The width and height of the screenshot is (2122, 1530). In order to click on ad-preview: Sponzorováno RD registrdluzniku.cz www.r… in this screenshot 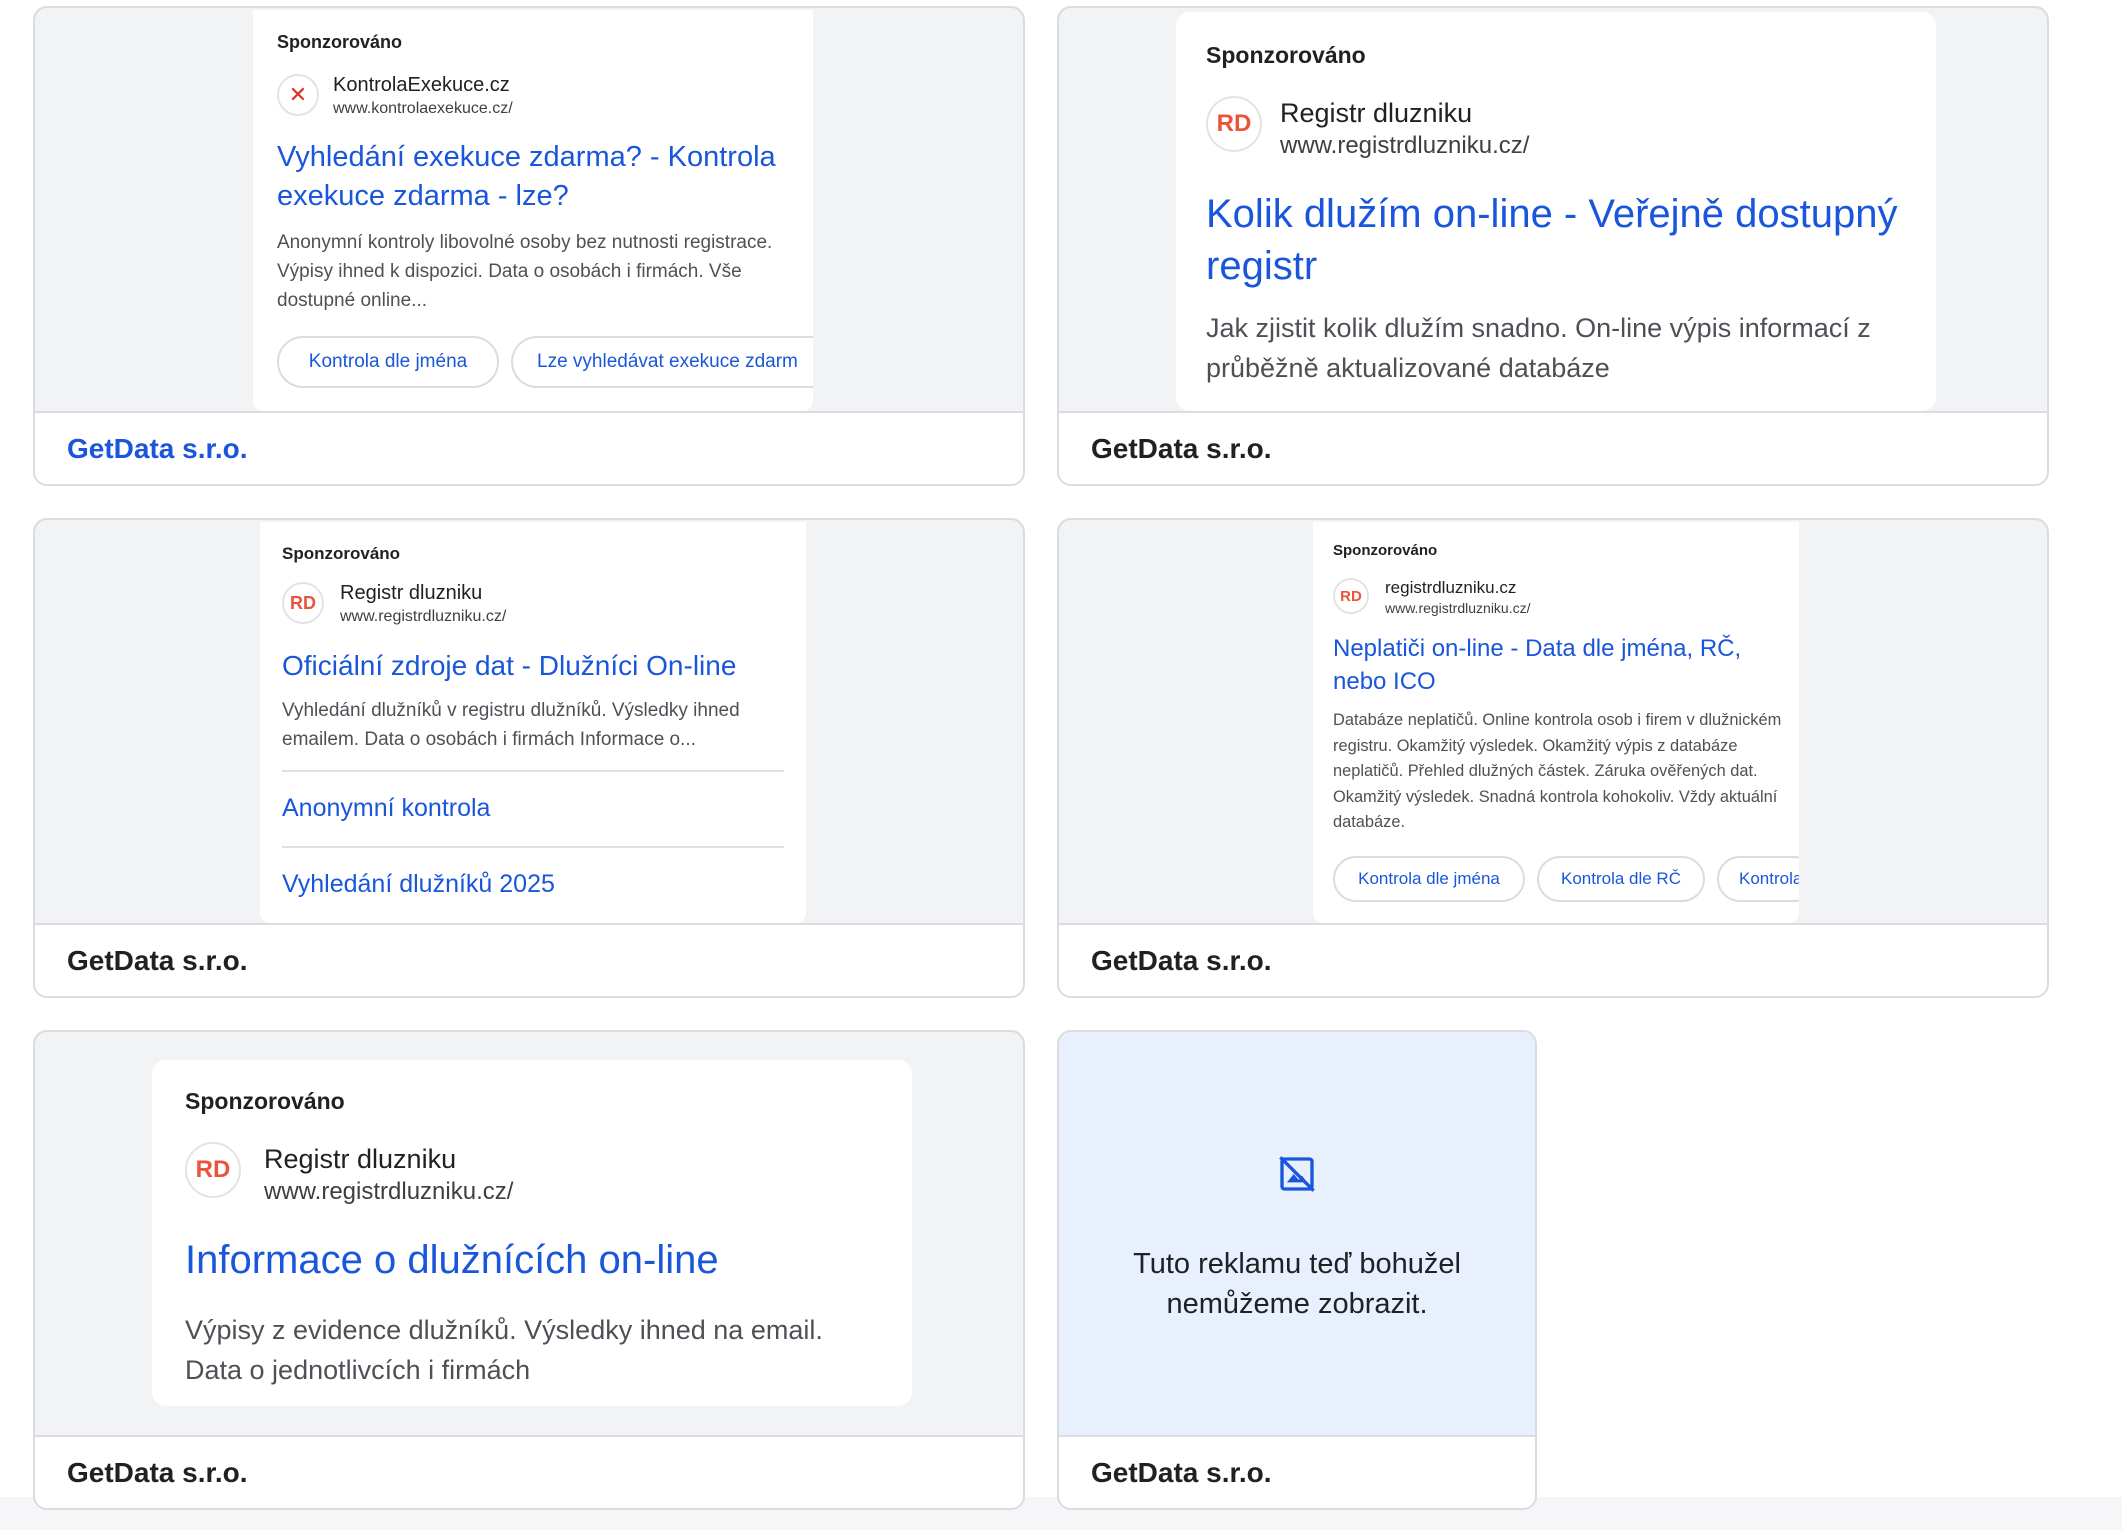, I will do `click(1556, 722)`.